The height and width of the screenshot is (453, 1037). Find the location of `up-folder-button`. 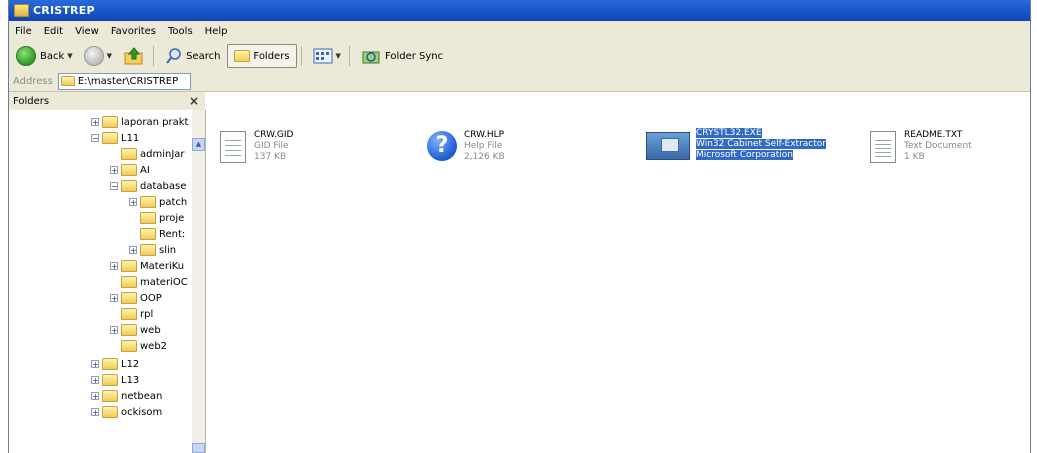

up-folder-button is located at coordinates (134, 56).